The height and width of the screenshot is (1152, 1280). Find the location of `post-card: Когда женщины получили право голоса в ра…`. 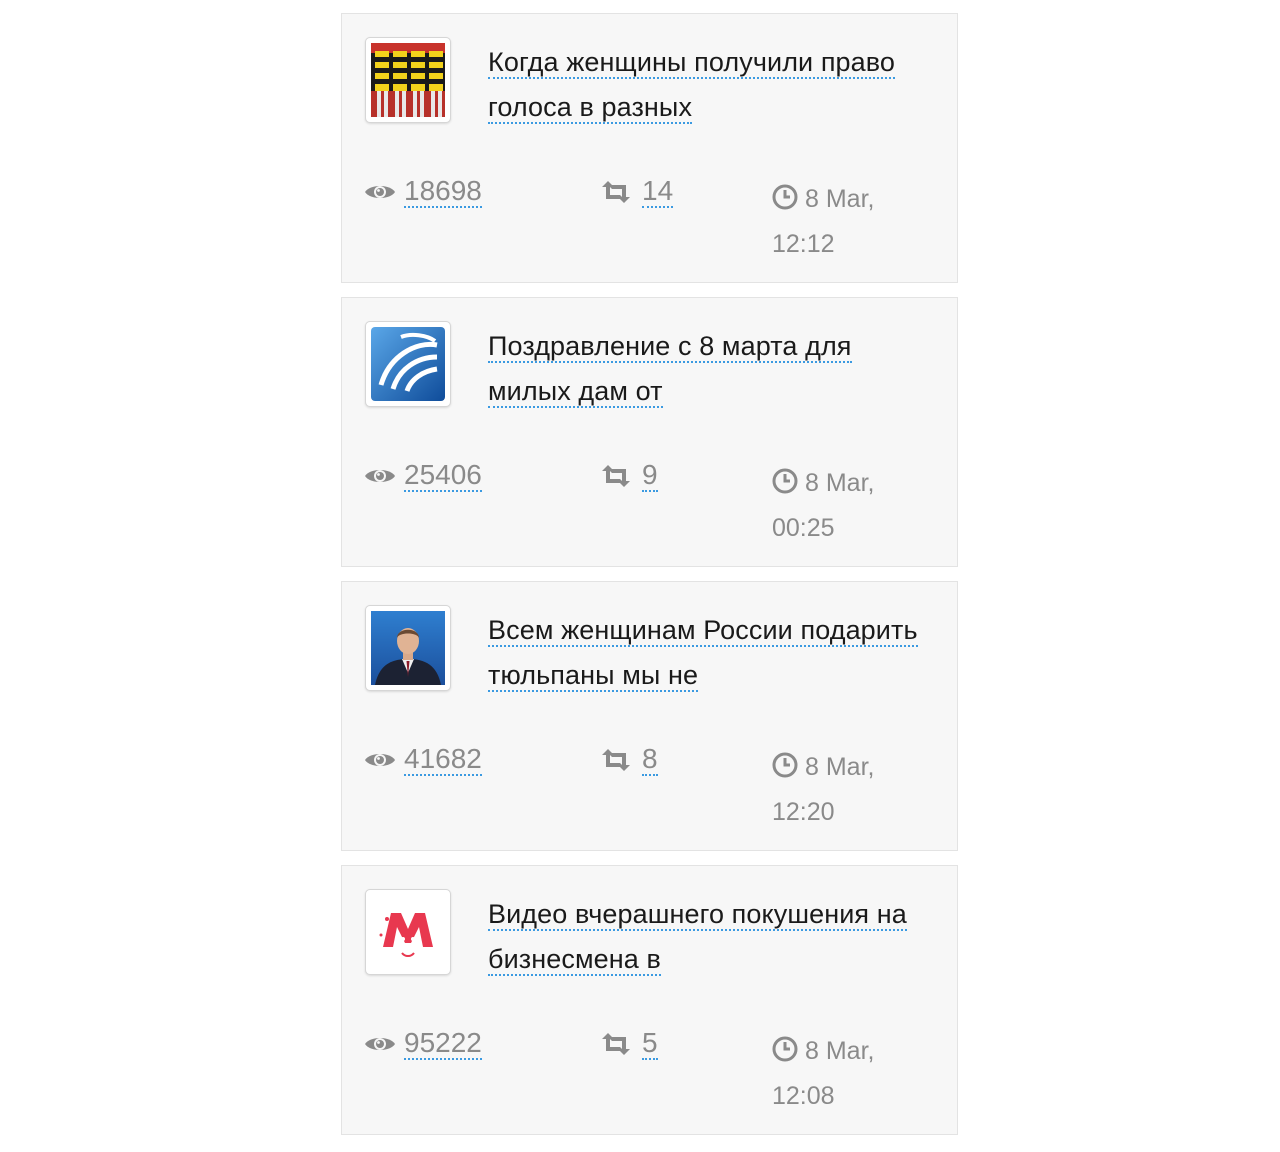

post-card: Когда женщины получили право голоса в ра… is located at coordinates (649, 148).